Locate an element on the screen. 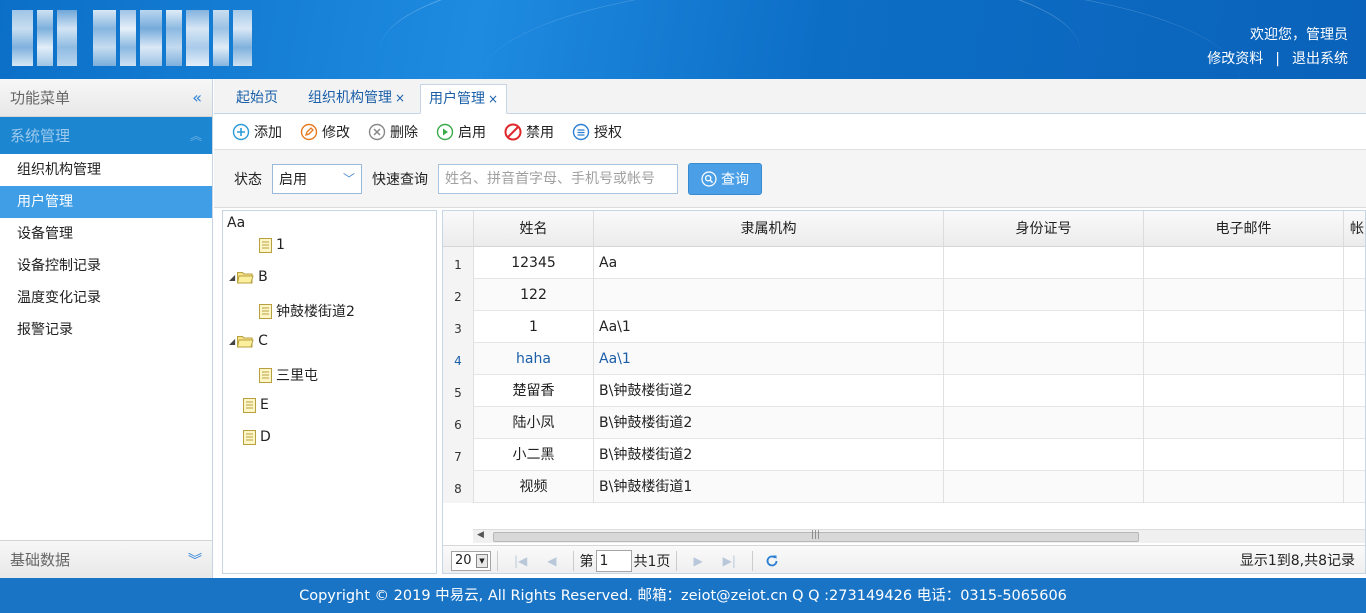  chevron-up-icon: ︽ is located at coordinates (195, 136).